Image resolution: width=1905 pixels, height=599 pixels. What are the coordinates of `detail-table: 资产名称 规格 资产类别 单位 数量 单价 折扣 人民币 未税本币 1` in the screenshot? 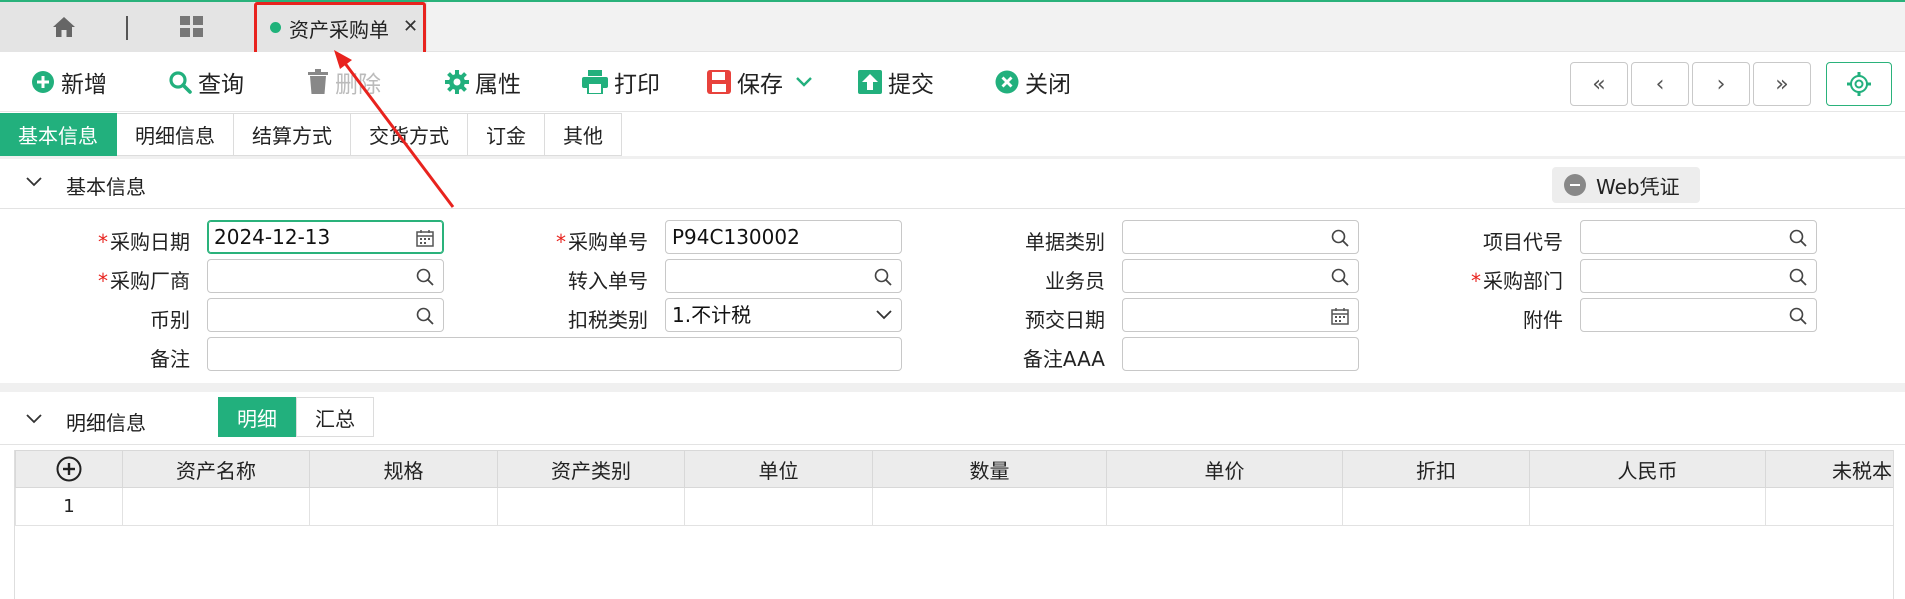 It's located at (954, 488).